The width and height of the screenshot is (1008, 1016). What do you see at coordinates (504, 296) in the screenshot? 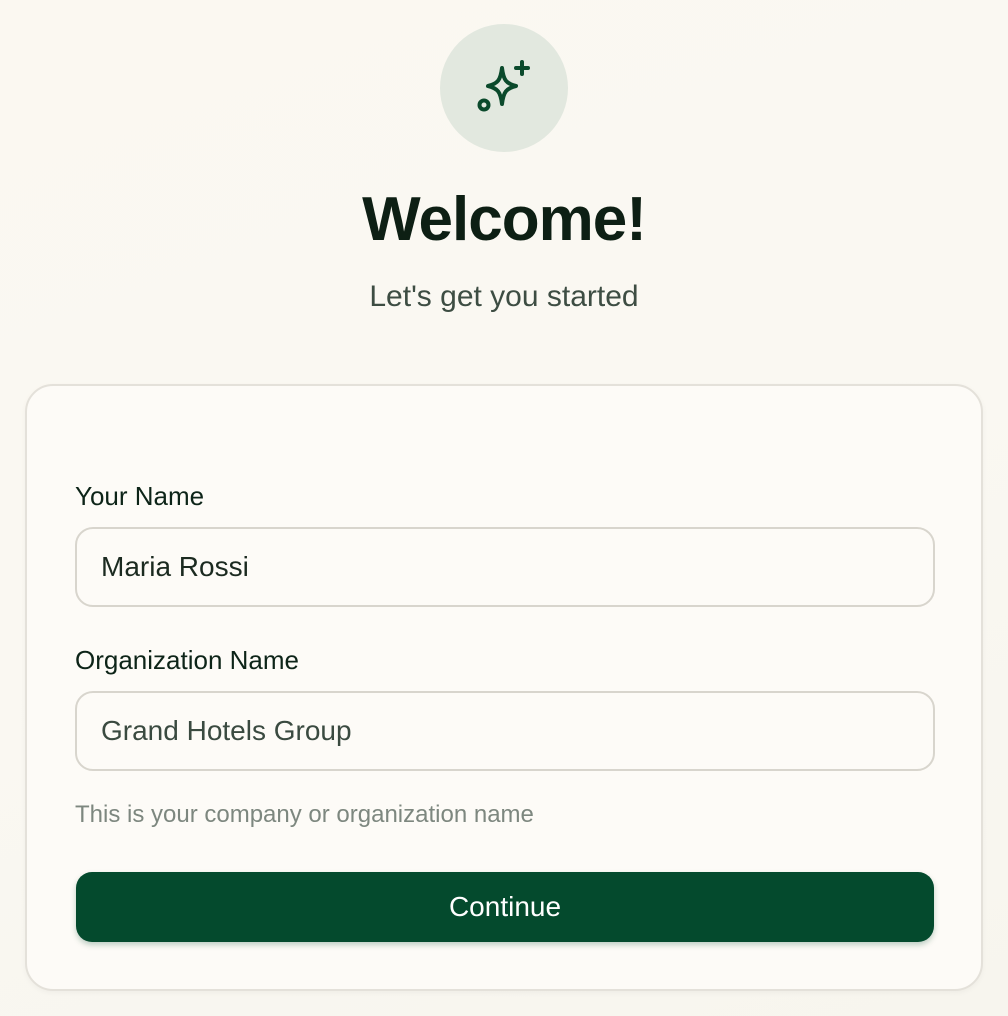
I see `page-subtitle: Let's get you started` at bounding box center [504, 296].